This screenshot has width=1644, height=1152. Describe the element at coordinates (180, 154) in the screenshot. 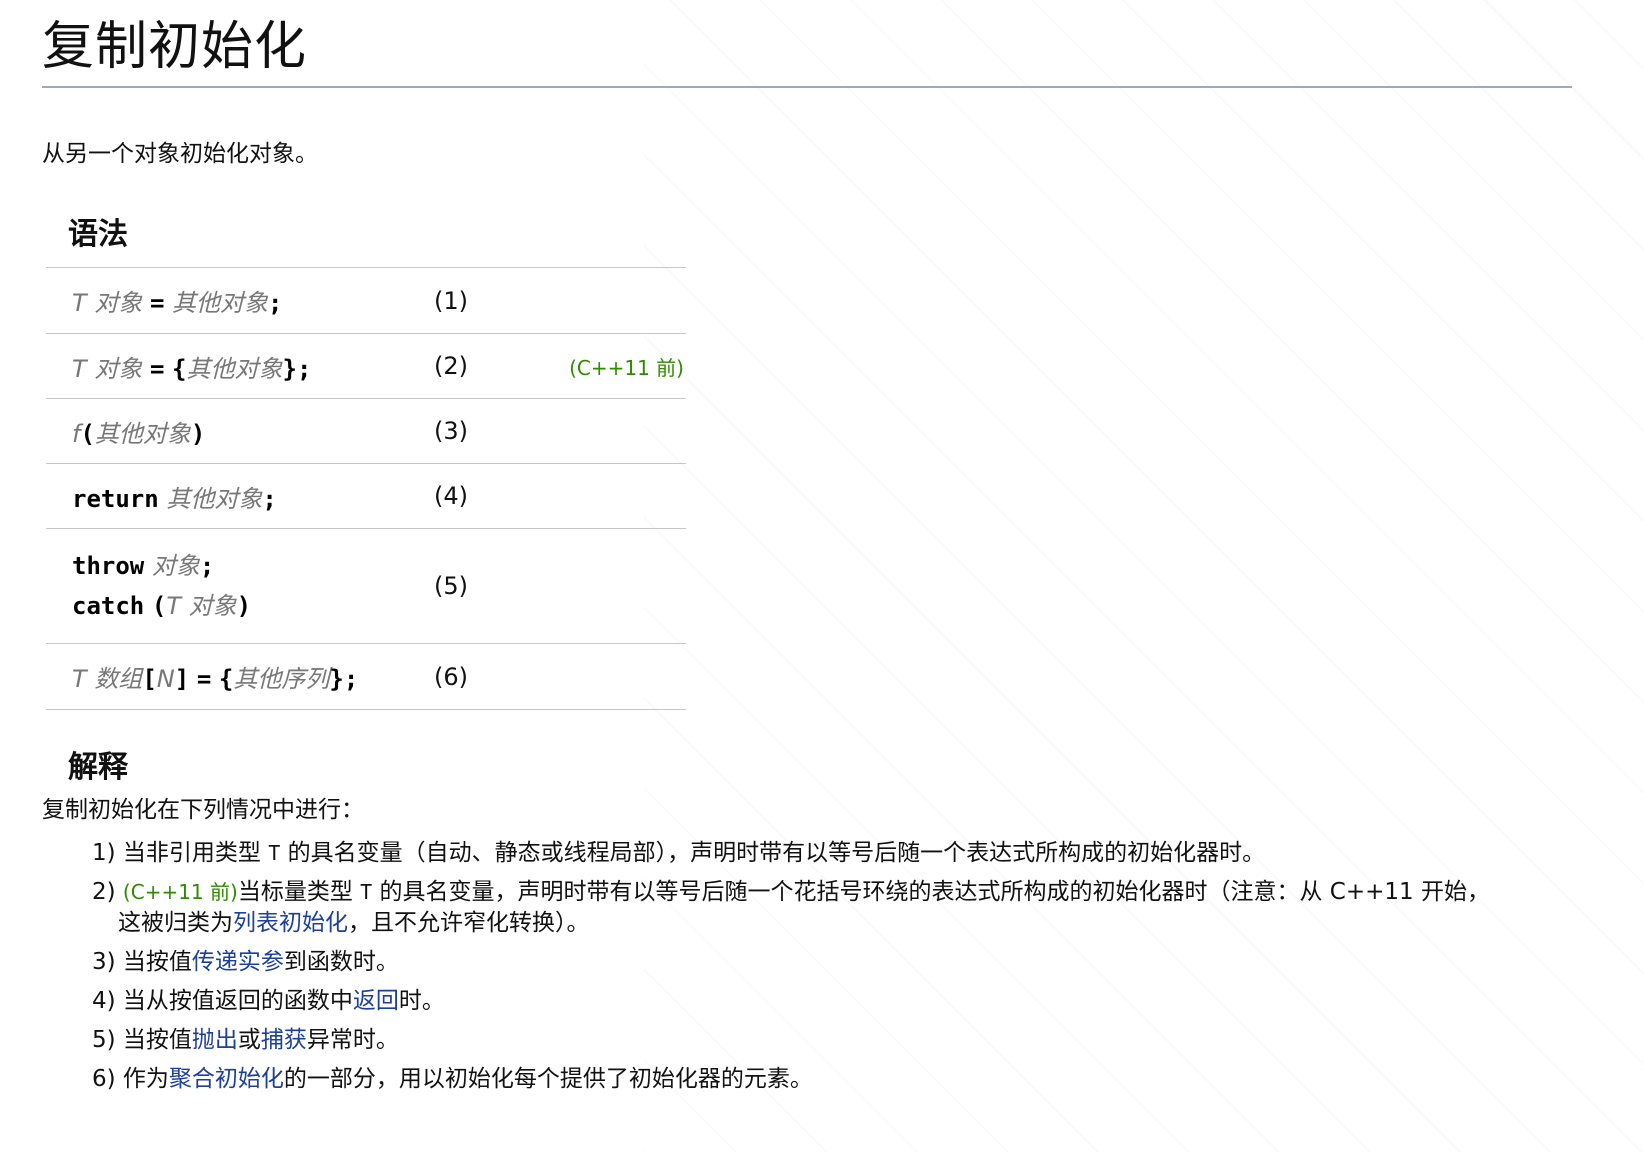

I see `intro-text: 从另一个对象初始化对象。` at that location.